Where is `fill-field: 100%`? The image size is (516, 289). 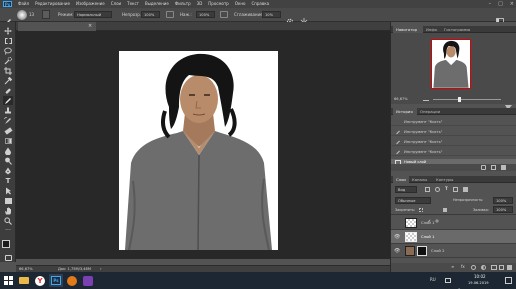 fill-field: 100% is located at coordinates (503, 209).